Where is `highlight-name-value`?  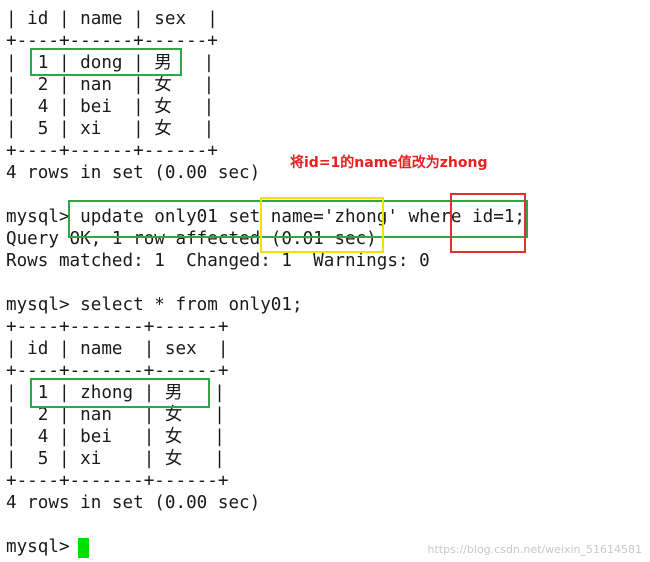 highlight-name-value is located at coordinates (322, 225).